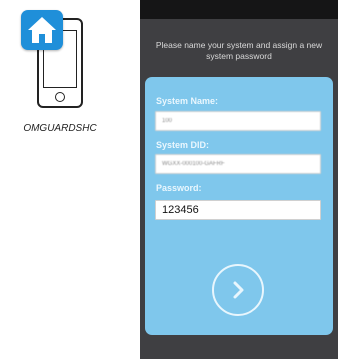  What do you see at coordinates (42, 30) in the screenshot?
I see `home-icon` at bounding box center [42, 30].